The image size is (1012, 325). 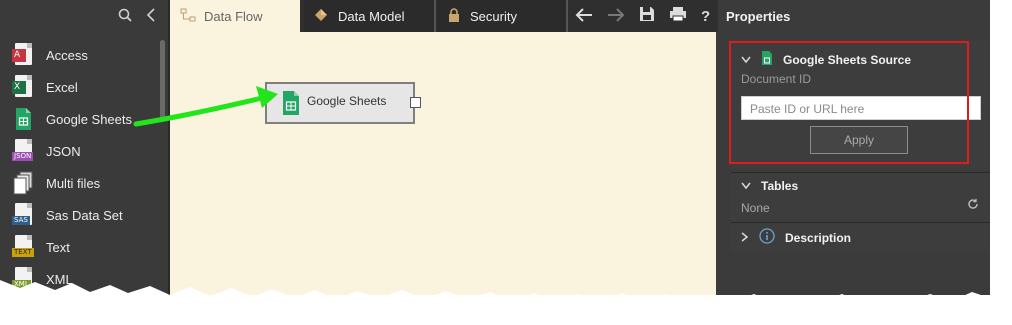 What do you see at coordinates (24, 151) in the screenshot?
I see `json-icon: JSON` at bounding box center [24, 151].